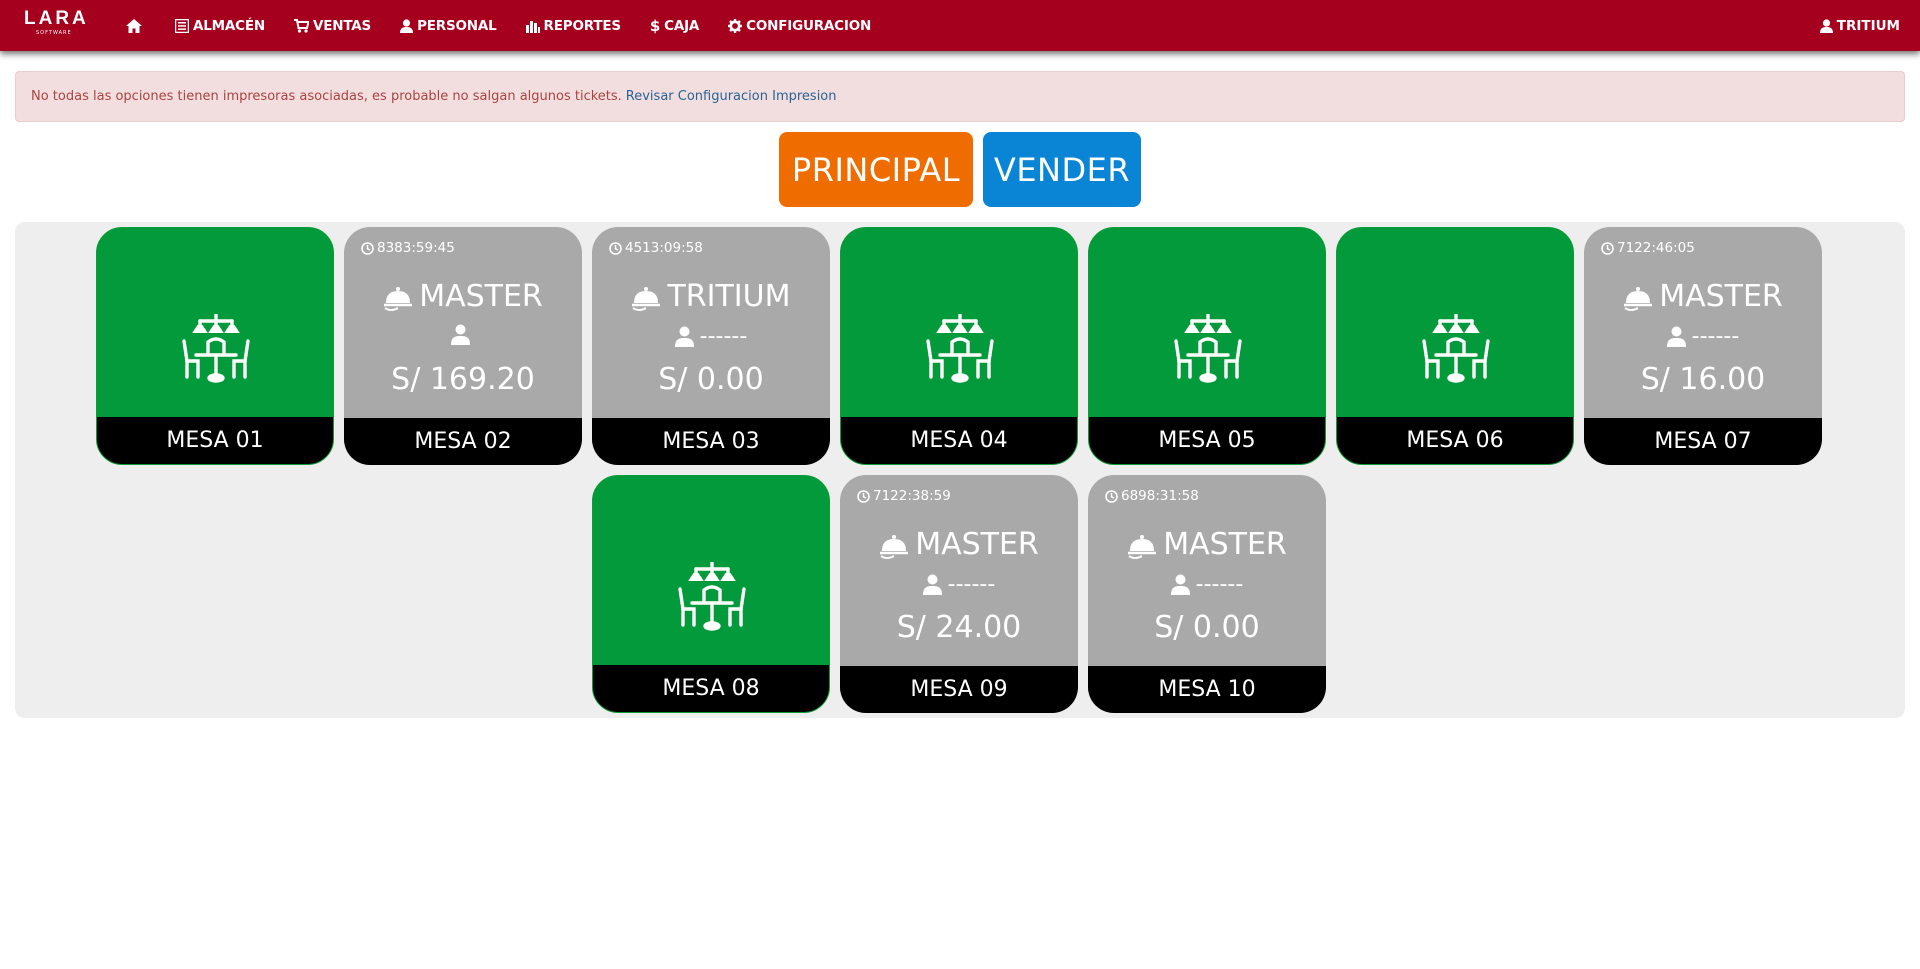 This screenshot has width=1920, height=969. Describe the element at coordinates (301, 25) in the screenshot. I see `cart-icon` at that location.